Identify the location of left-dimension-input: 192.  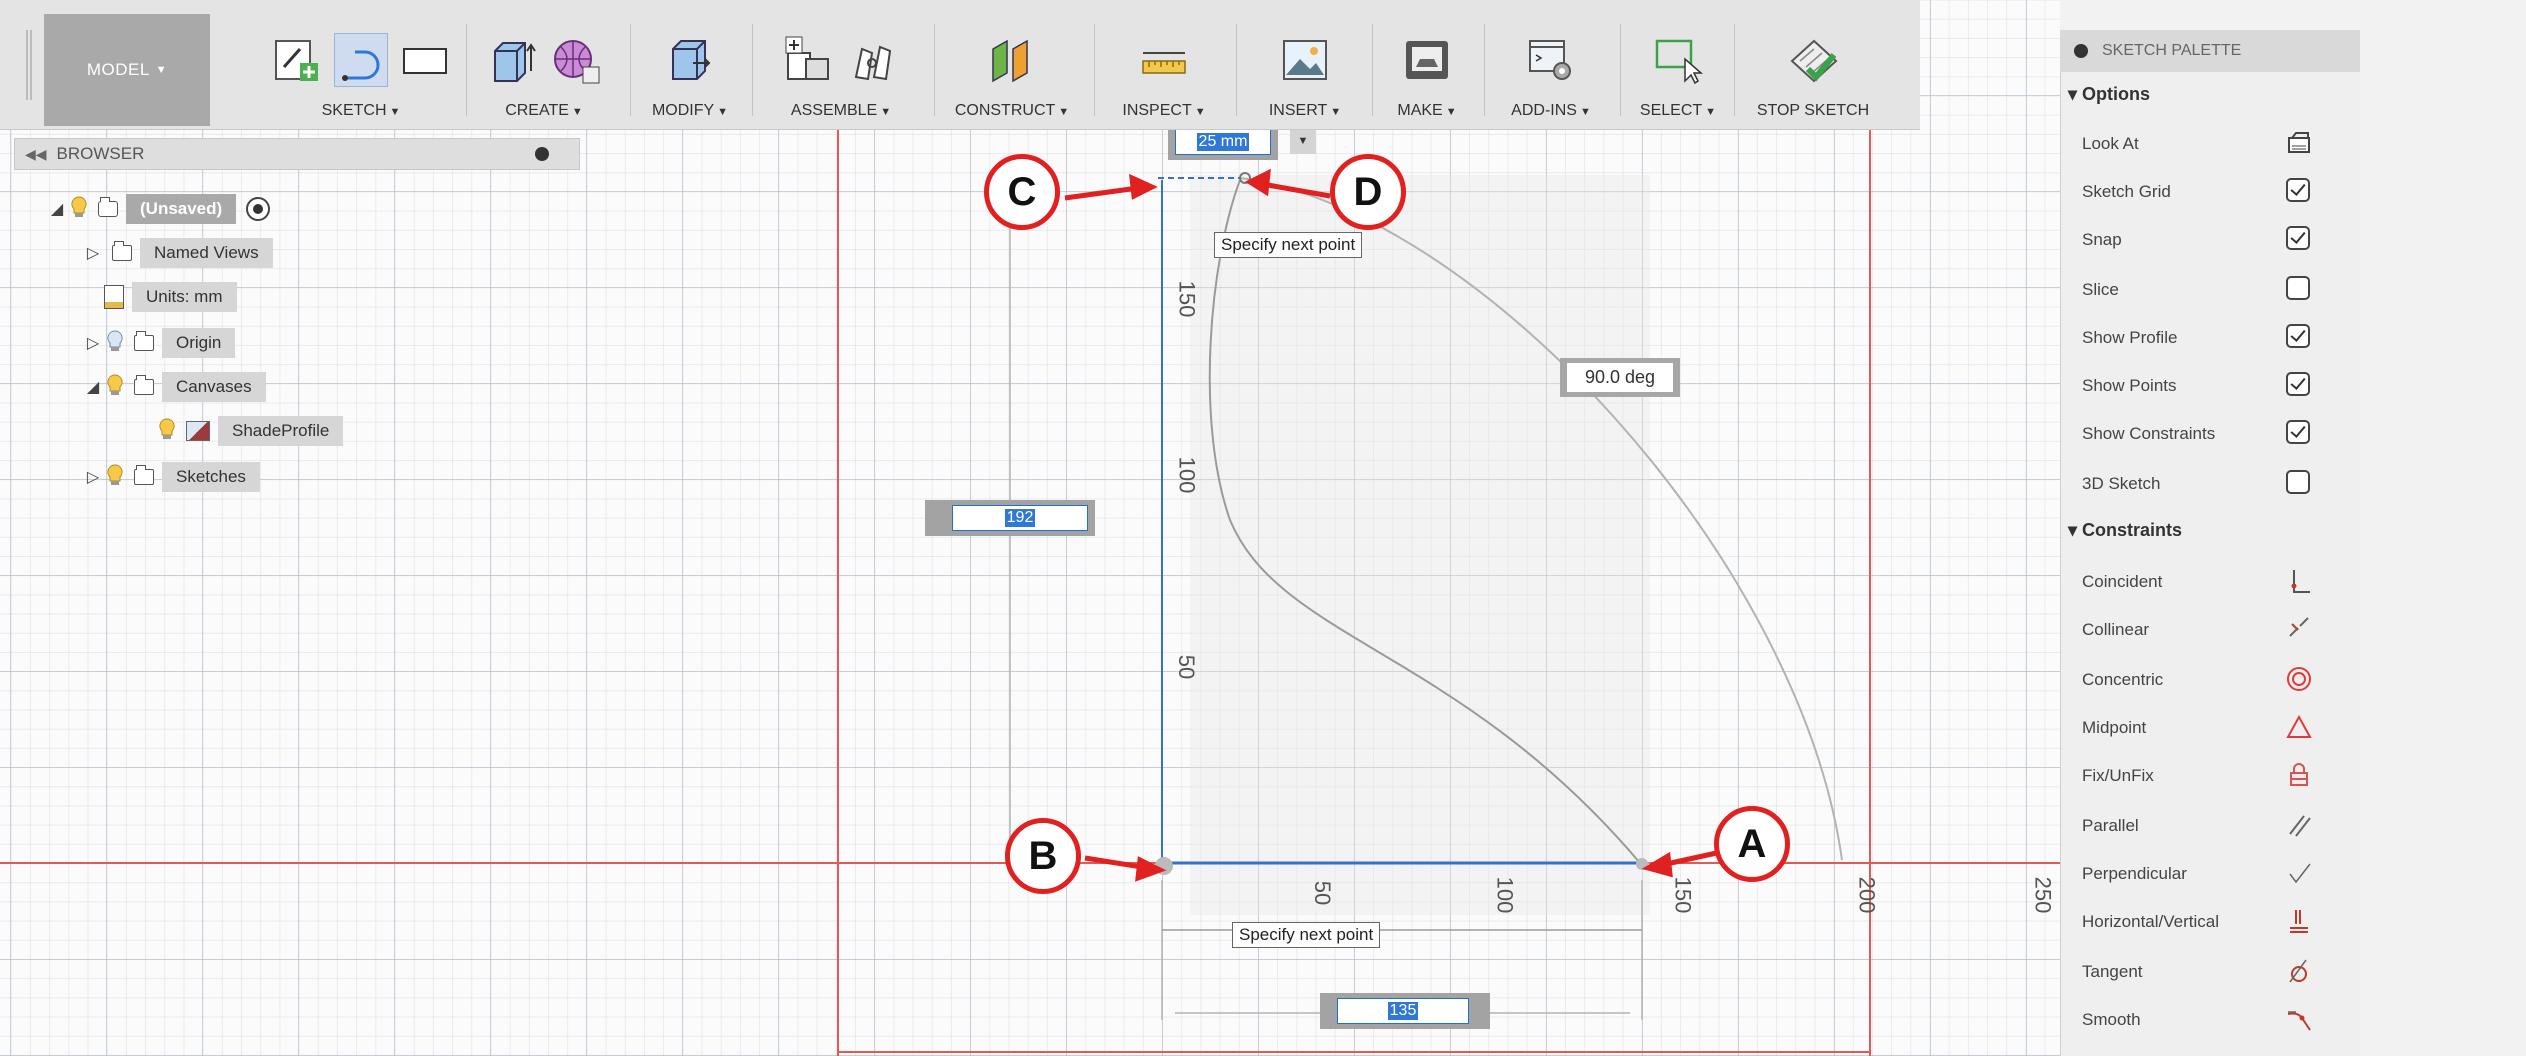
(1020, 518).